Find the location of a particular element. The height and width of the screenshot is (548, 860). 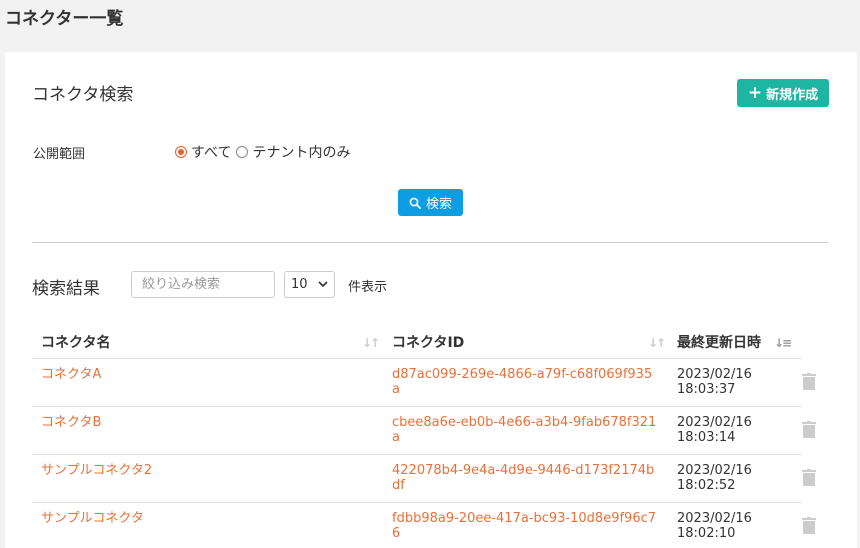

column-header-name: コネクタ名 is located at coordinates (75, 342).